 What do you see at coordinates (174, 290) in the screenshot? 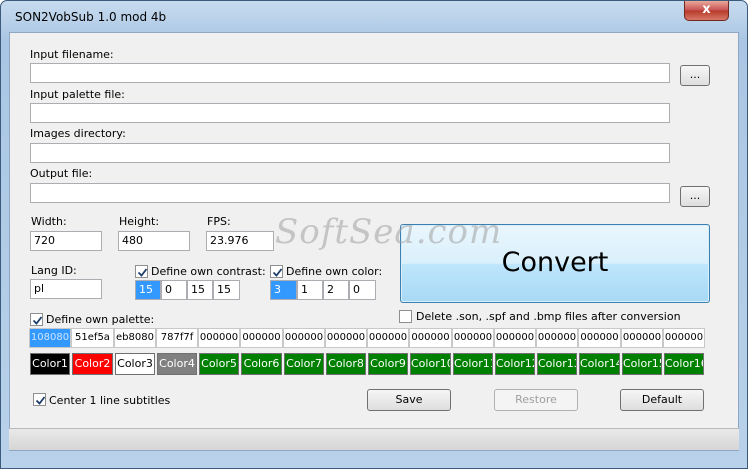
I see `contrast-value-2: 0` at bounding box center [174, 290].